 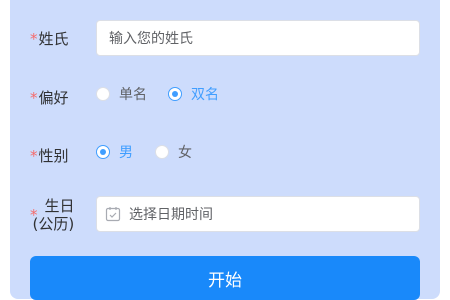 I want to click on birthday-label: * 生日 (公历), so click(x=52, y=215).